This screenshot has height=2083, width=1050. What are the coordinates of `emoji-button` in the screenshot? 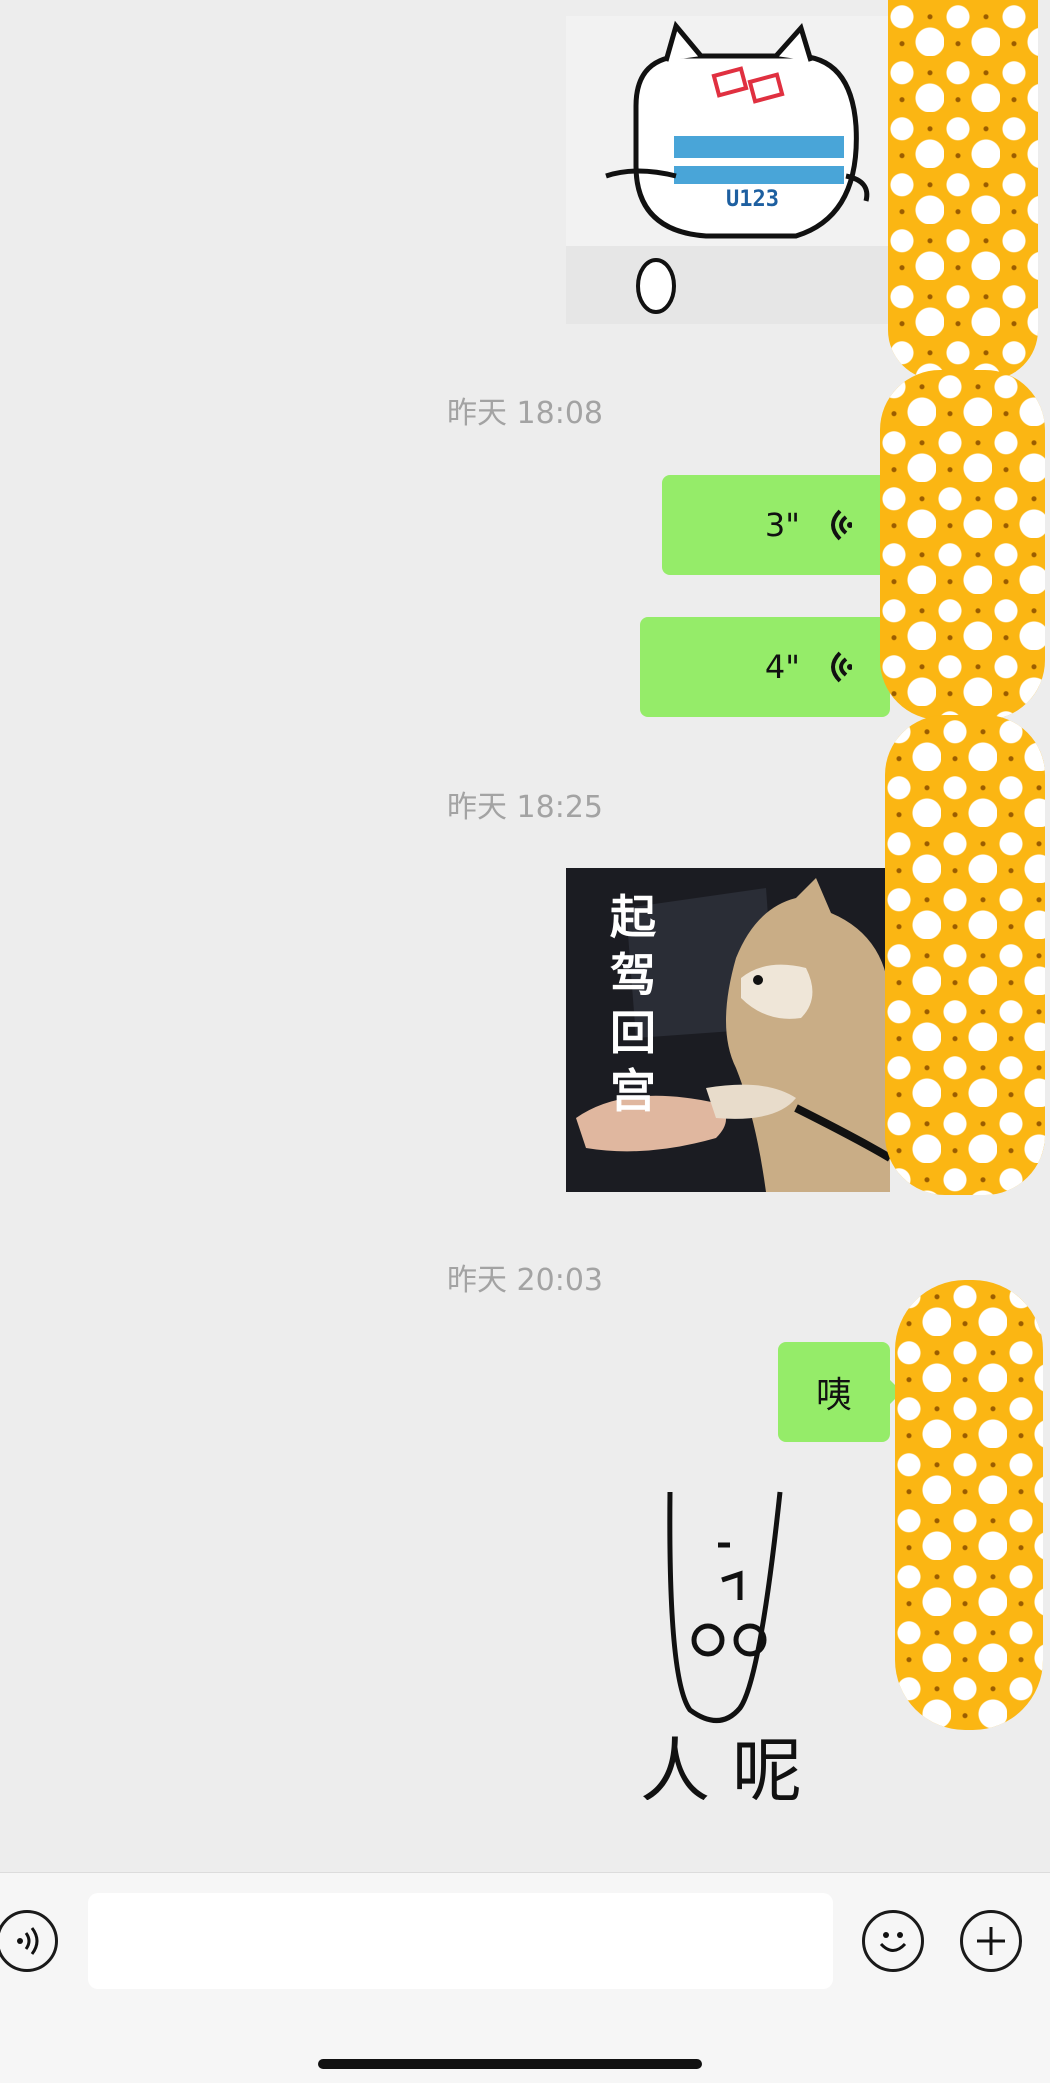 It's located at (893, 1941).